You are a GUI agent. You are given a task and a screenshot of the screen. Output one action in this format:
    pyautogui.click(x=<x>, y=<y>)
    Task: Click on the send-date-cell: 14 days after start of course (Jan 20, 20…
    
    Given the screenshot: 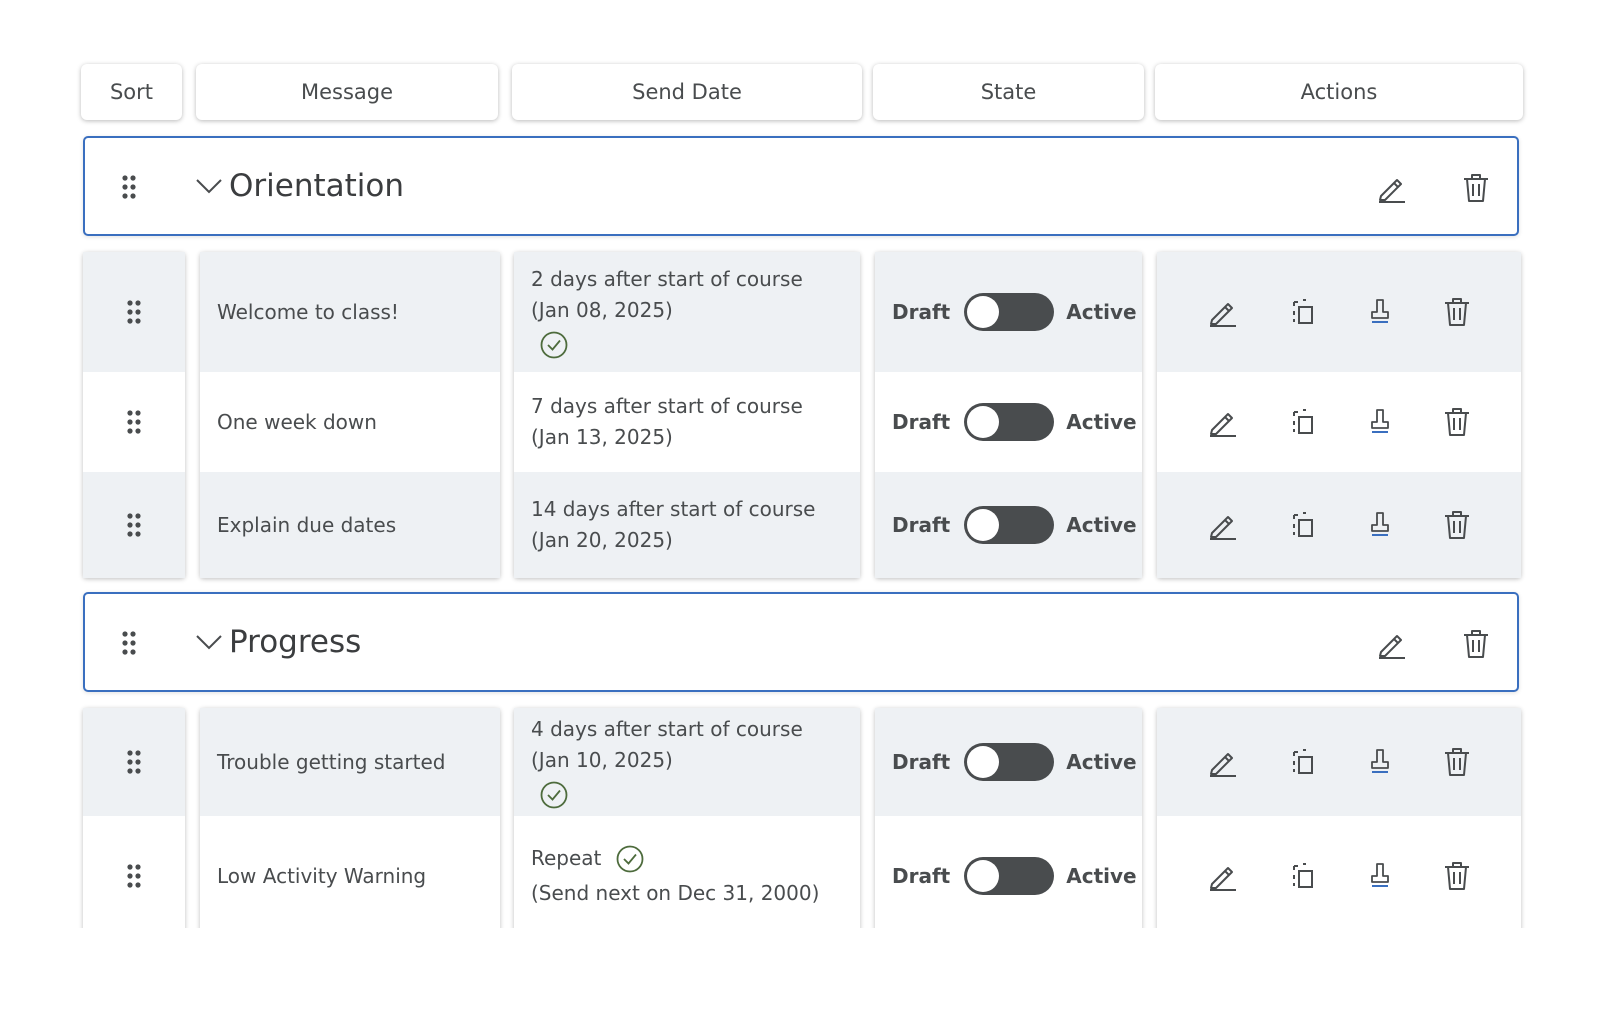 What is the action you would take?
    pyautogui.click(x=687, y=525)
    